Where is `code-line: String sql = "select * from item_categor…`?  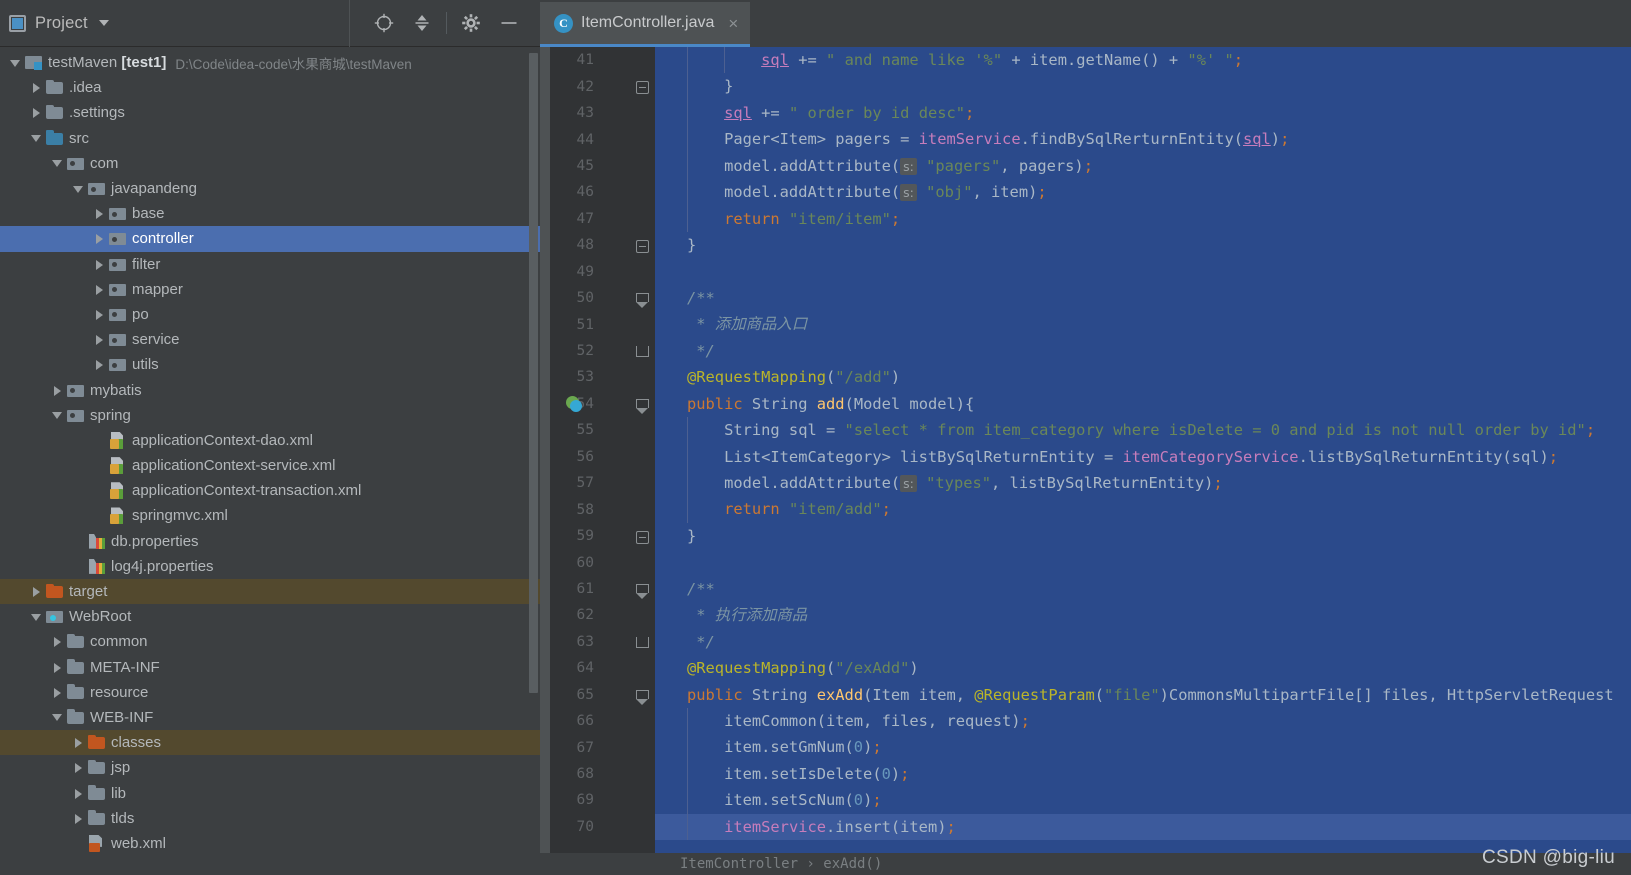
code-line: String sql = "select * from item_categor… is located at coordinates (1143, 430).